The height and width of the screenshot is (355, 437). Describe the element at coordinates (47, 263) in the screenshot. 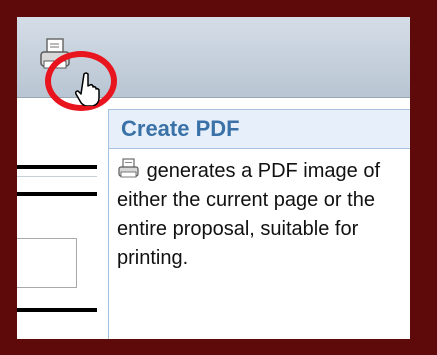

I see `text-field` at that location.